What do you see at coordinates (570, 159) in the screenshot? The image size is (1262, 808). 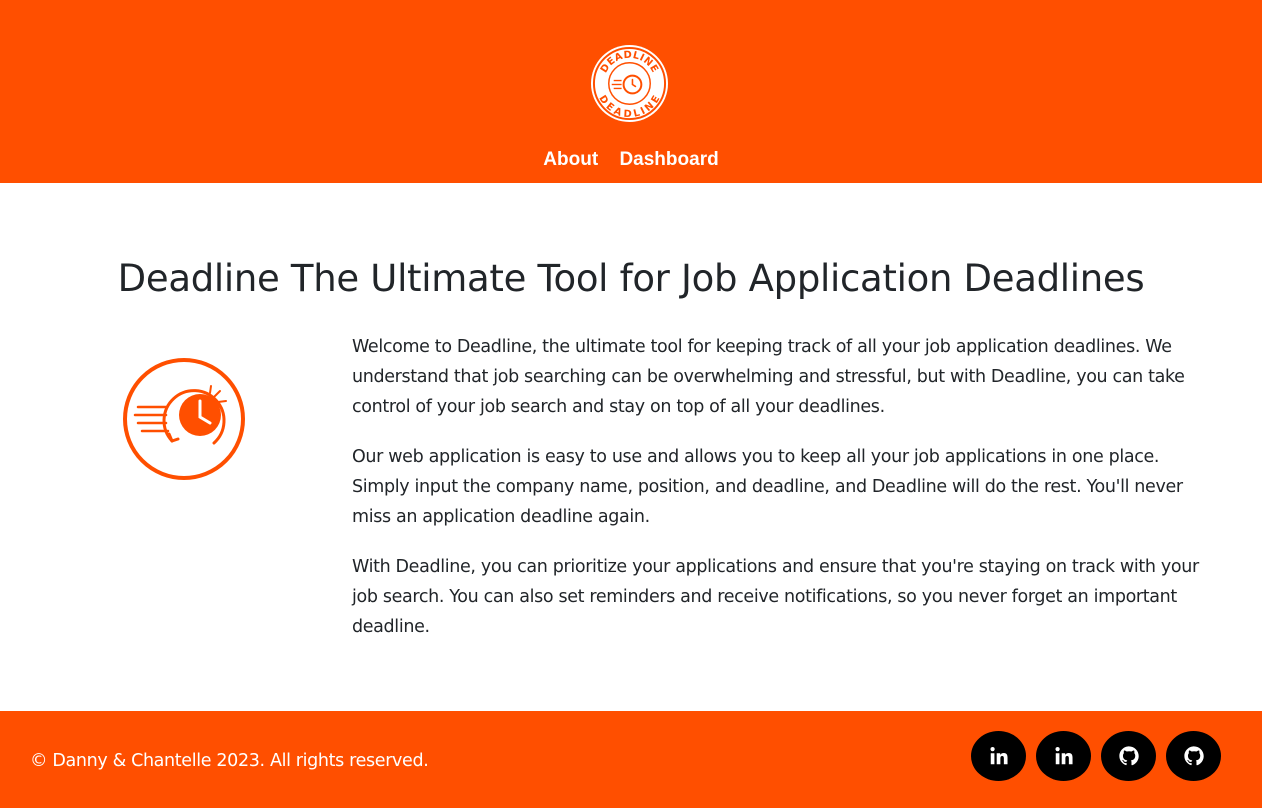 I see `nav-about-link: About` at bounding box center [570, 159].